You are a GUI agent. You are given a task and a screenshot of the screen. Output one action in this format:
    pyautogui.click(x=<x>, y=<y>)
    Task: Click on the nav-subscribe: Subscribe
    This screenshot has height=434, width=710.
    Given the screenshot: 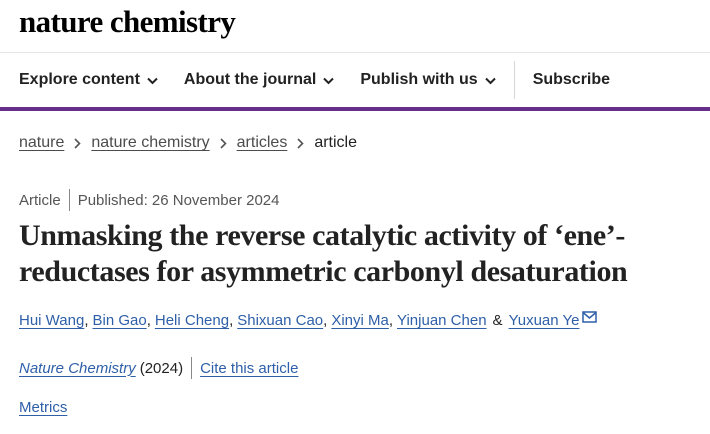 What is the action you would take?
    pyautogui.click(x=571, y=80)
    